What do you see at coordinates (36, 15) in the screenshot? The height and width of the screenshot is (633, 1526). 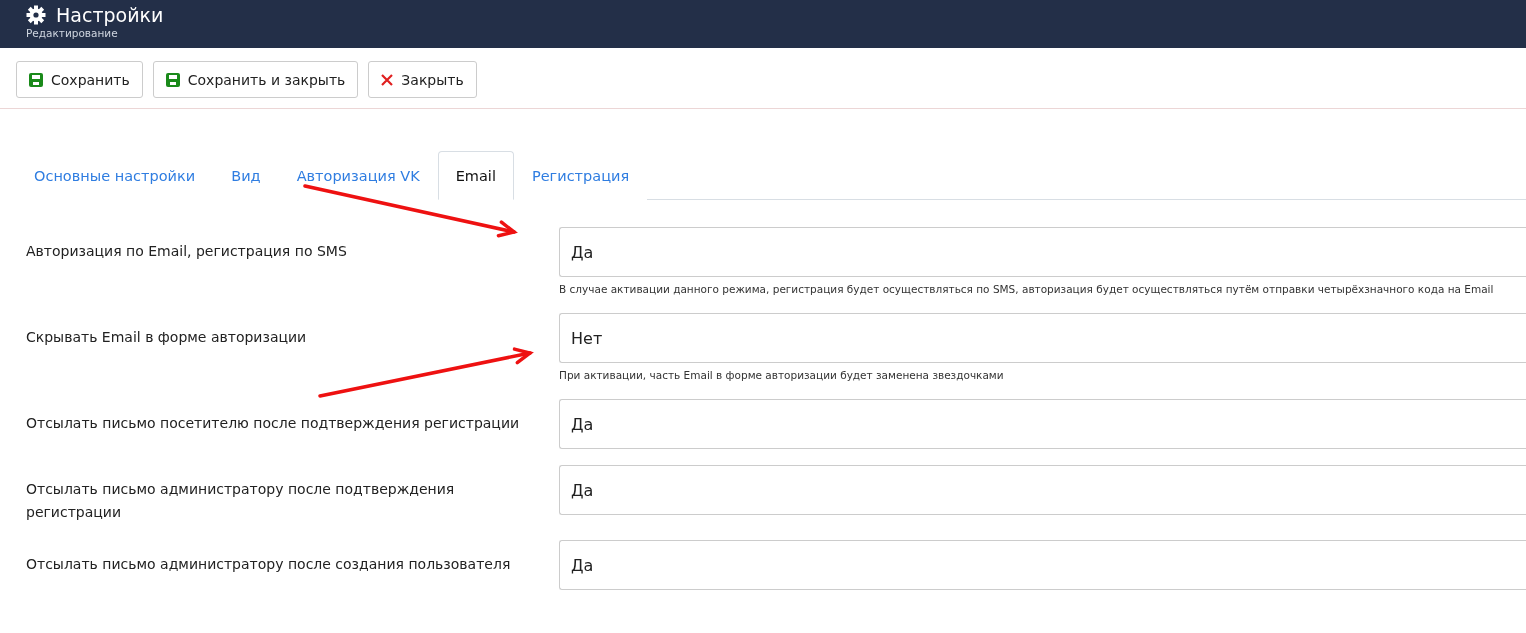 I see `gear-icon` at bounding box center [36, 15].